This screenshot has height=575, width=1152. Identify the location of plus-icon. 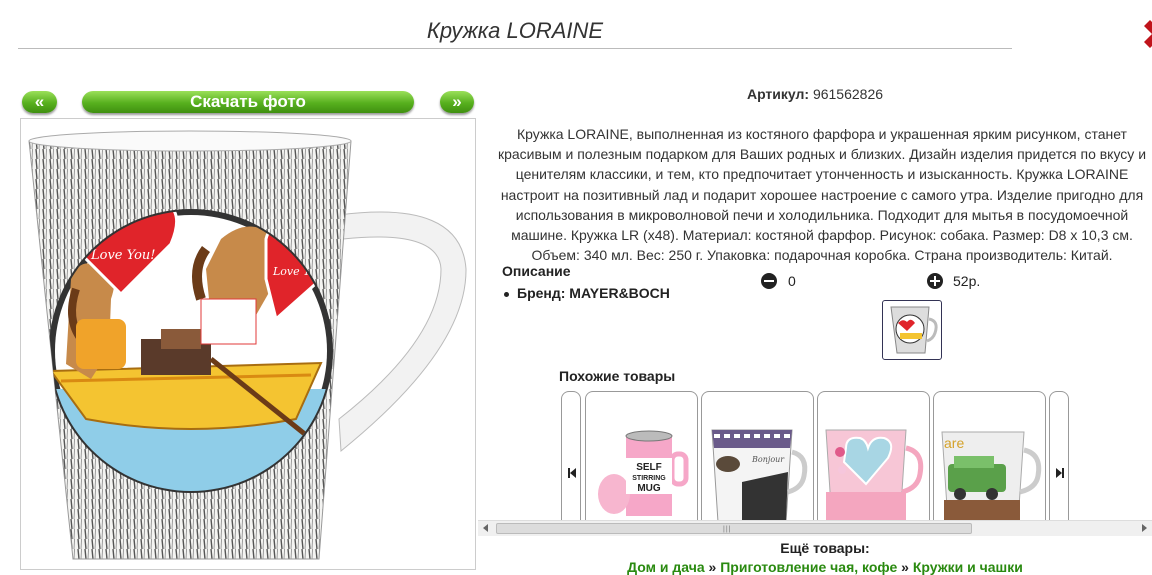
(935, 281).